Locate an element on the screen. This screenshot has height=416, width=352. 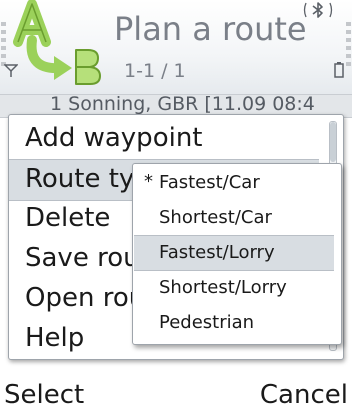
route-planner-icon is located at coordinates (57, 42).